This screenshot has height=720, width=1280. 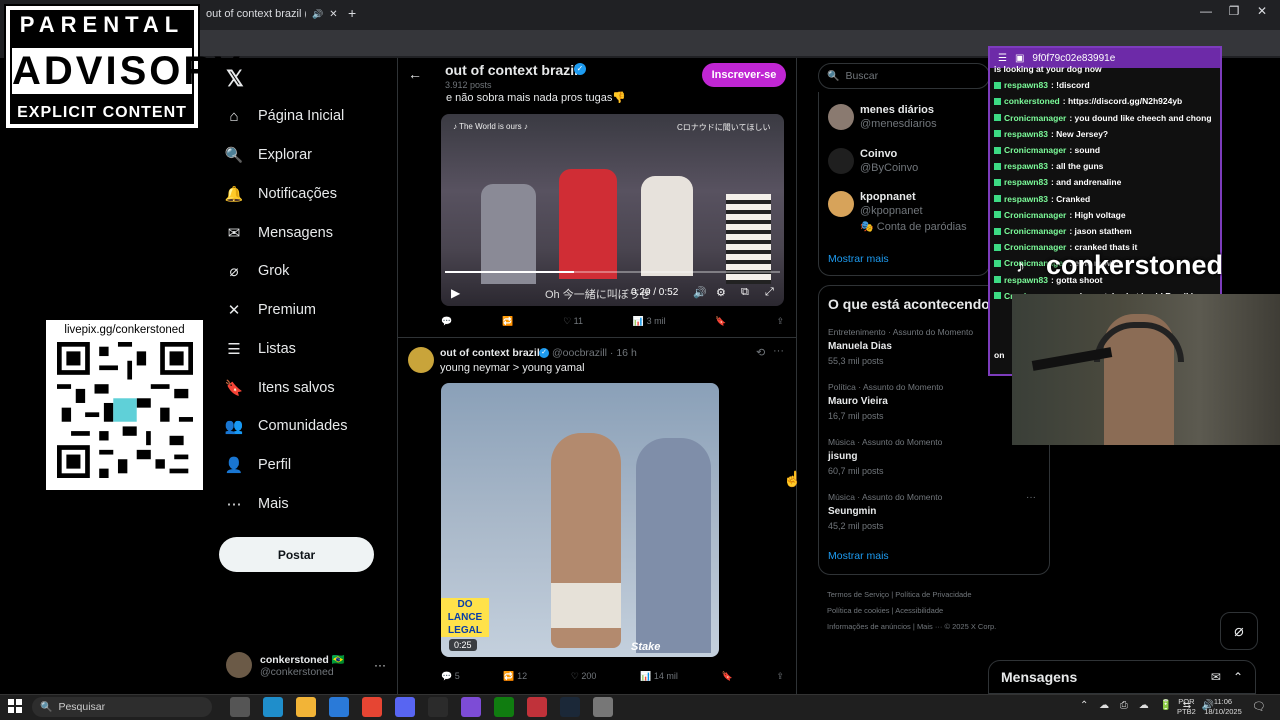 What do you see at coordinates (1206, 13) in the screenshot?
I see `minimize-icon: —` at bounding box center [1206, 13].